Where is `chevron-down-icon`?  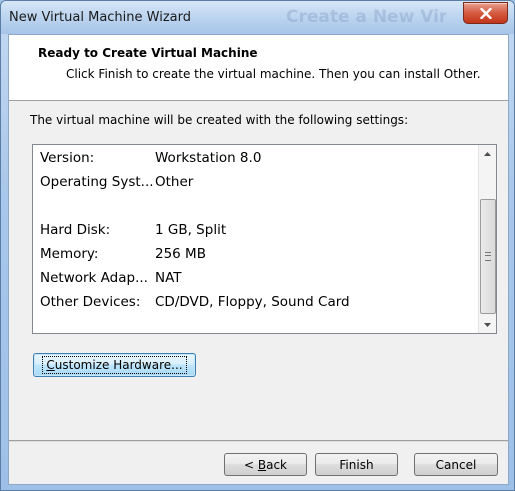 chevron-down-icon is located at coordinates (487, 324).